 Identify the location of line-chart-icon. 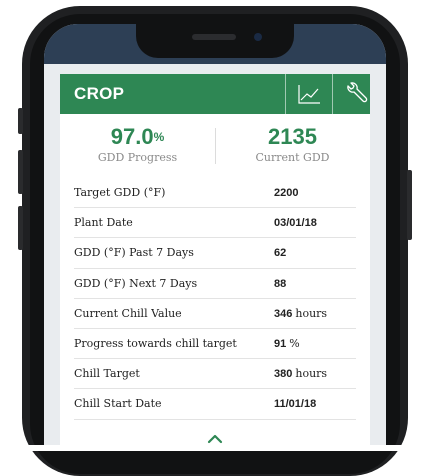
(309, 94).